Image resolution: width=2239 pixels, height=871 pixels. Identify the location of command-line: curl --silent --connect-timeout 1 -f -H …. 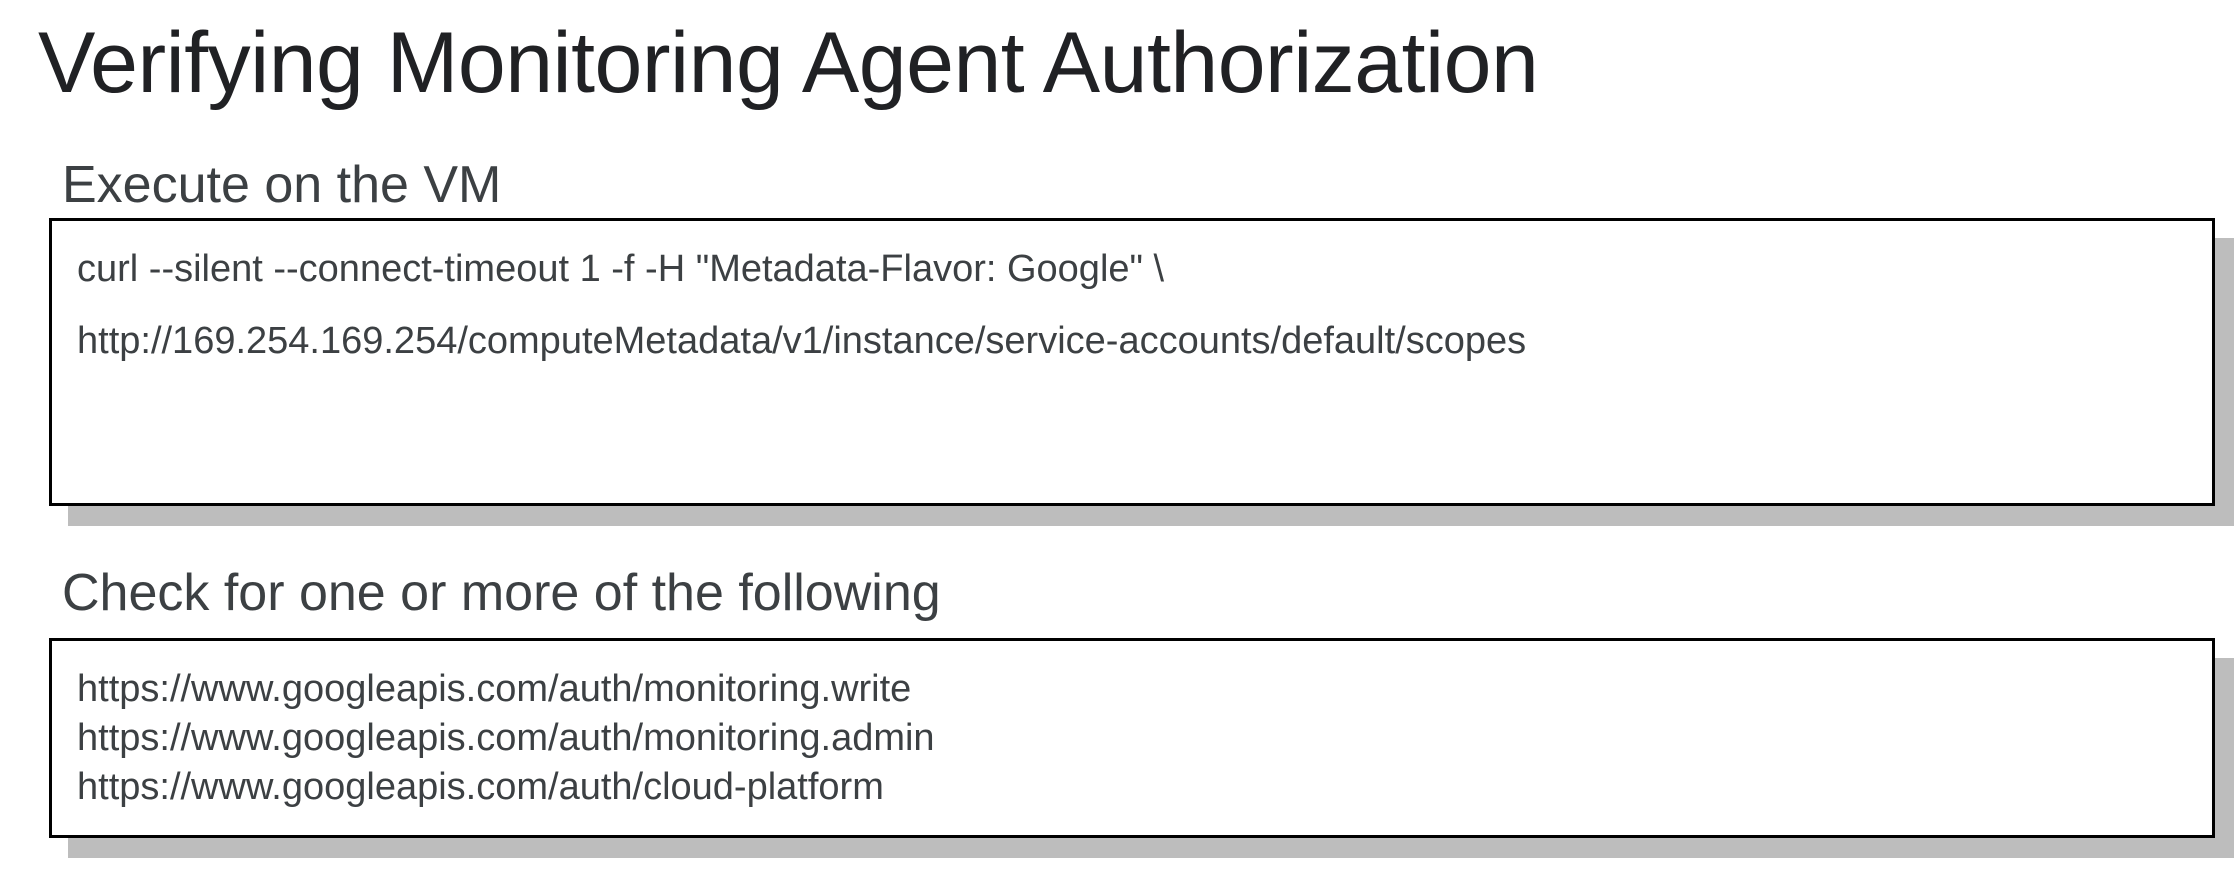
(620, 270).